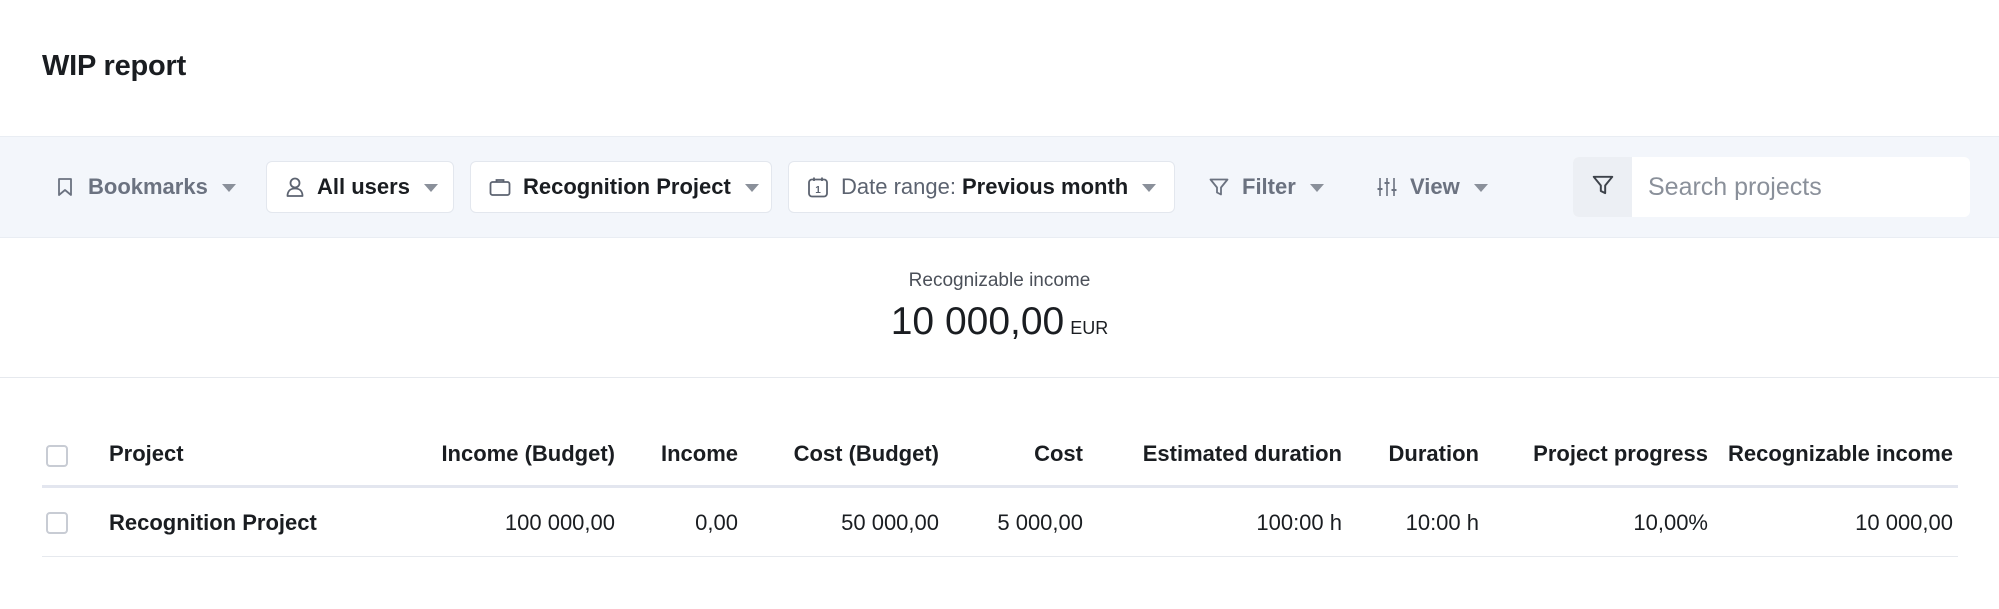  I want to click on briefcase-icon, so click(500, 187).